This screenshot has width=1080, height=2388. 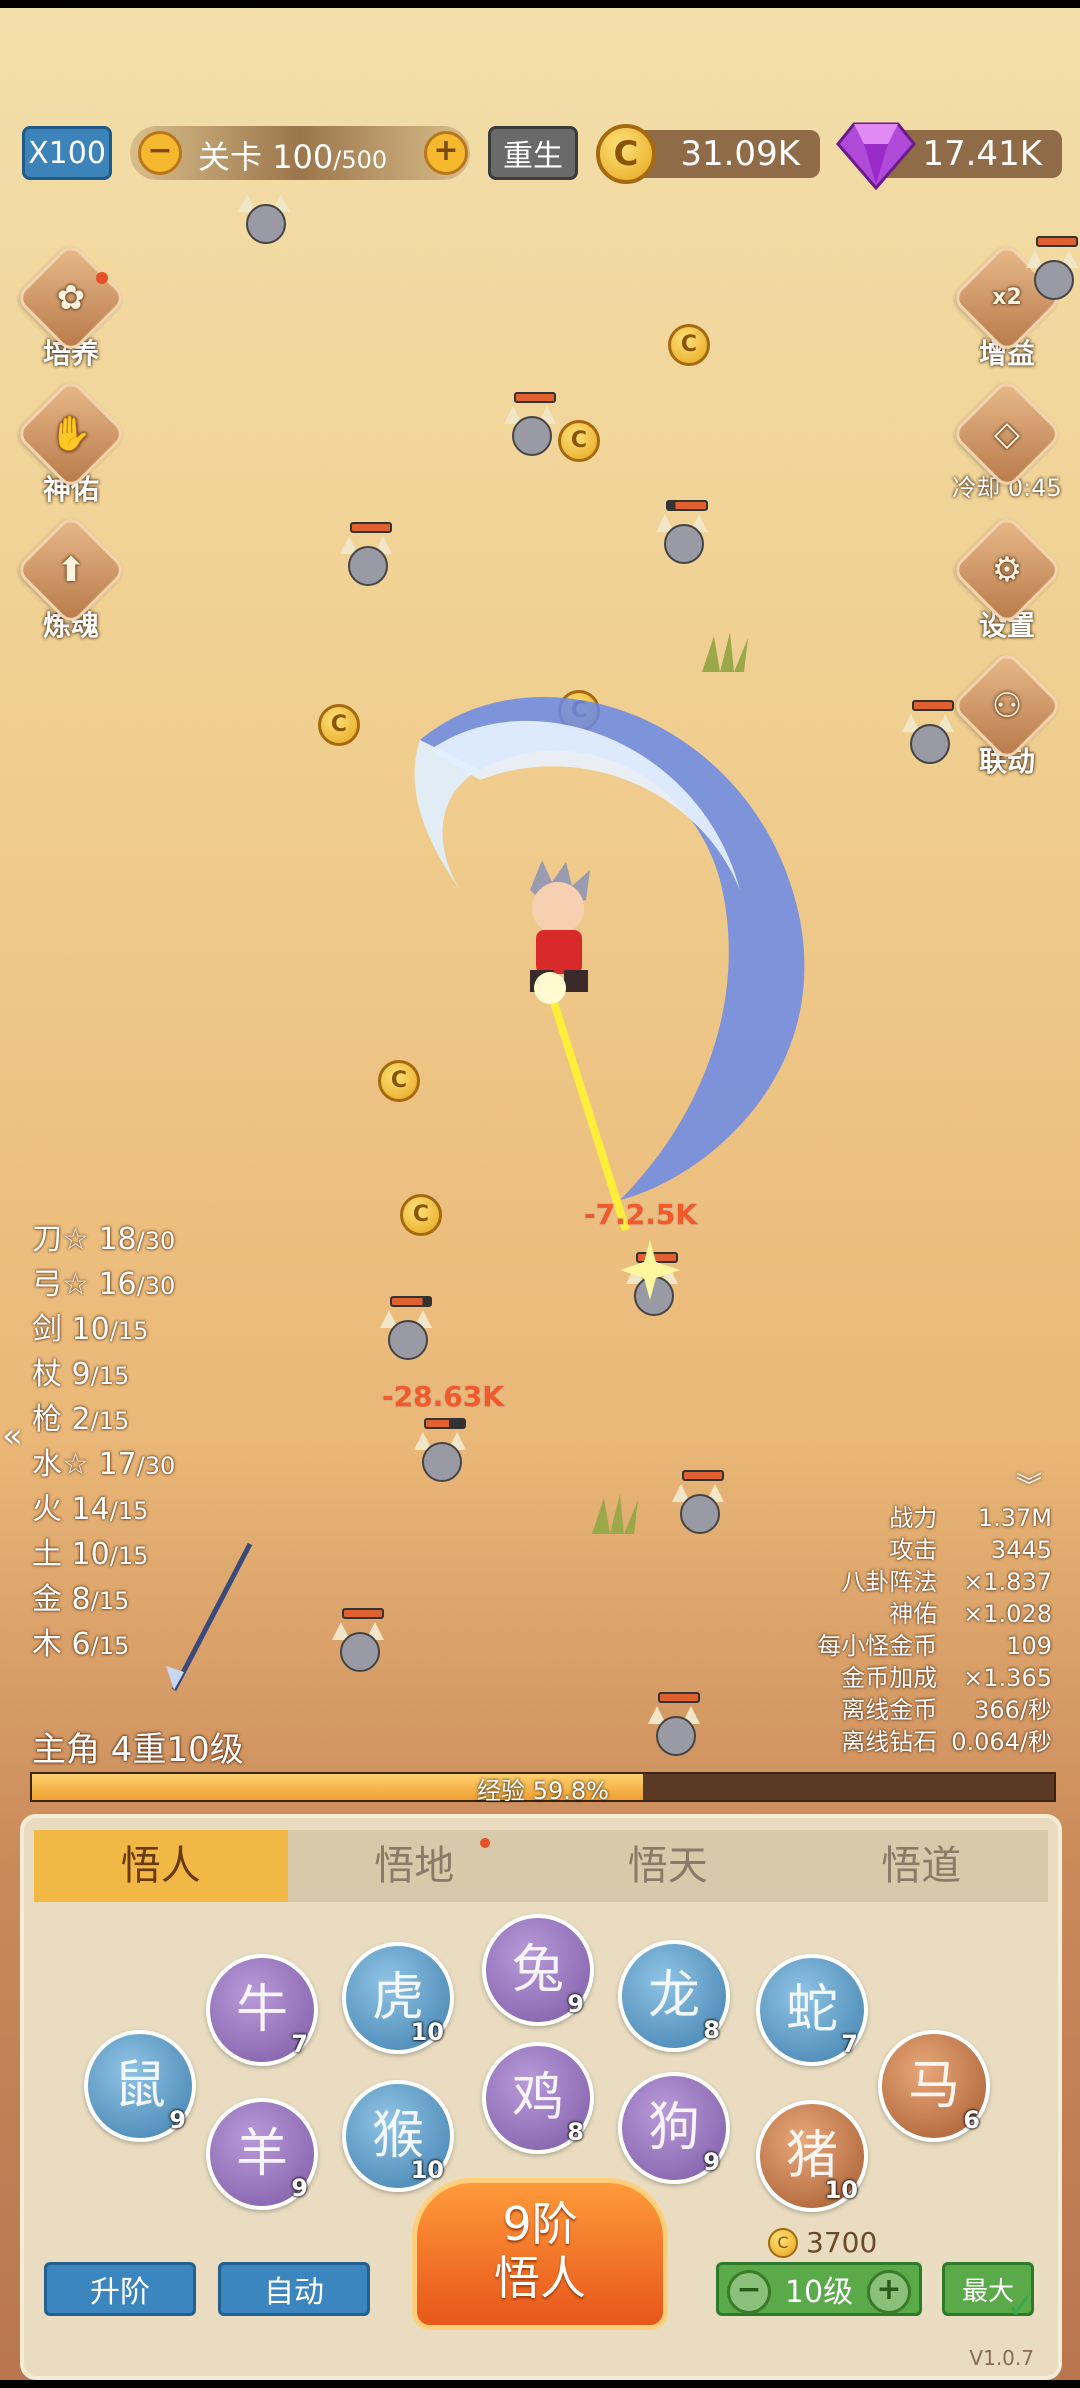 What do you see at coordinates (103, 1420) in the screenshot?
I see `weapon-row: 枪 2/15` at bounding box center [103, 1420].